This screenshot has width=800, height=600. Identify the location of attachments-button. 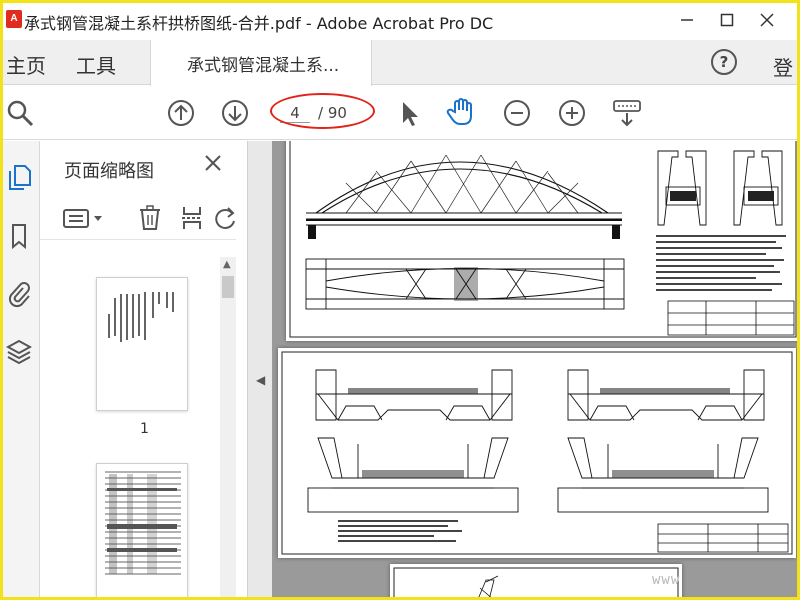
(19, 294).